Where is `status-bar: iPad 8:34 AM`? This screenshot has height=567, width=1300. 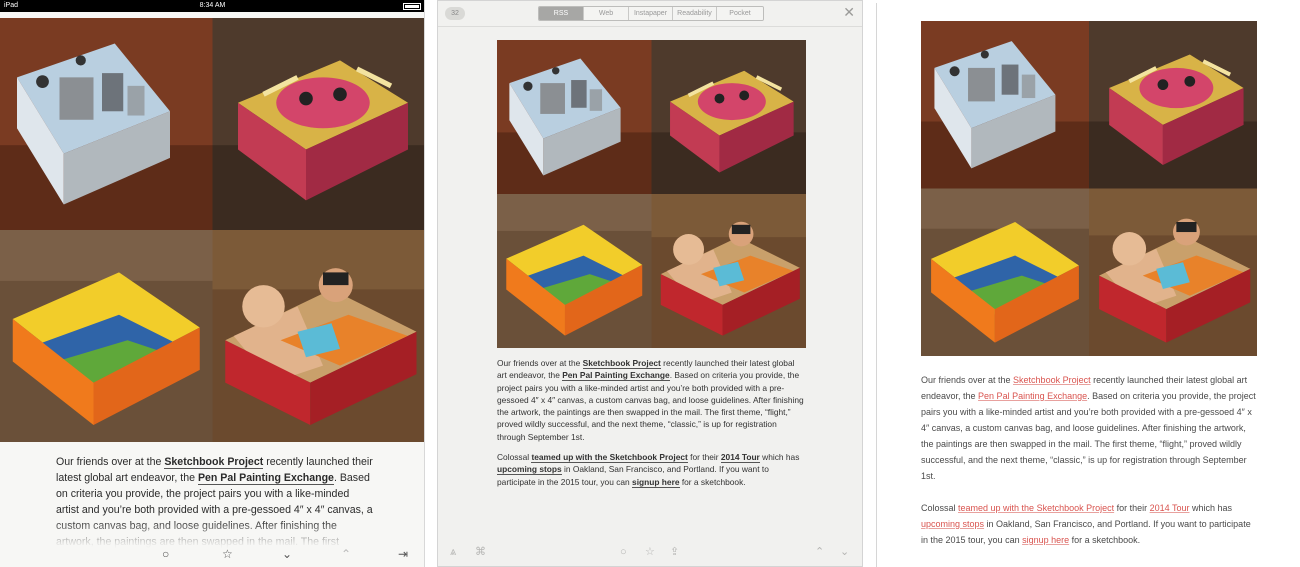 status-bar: iPad 8:34 AM is located at coordinates (212, 6).